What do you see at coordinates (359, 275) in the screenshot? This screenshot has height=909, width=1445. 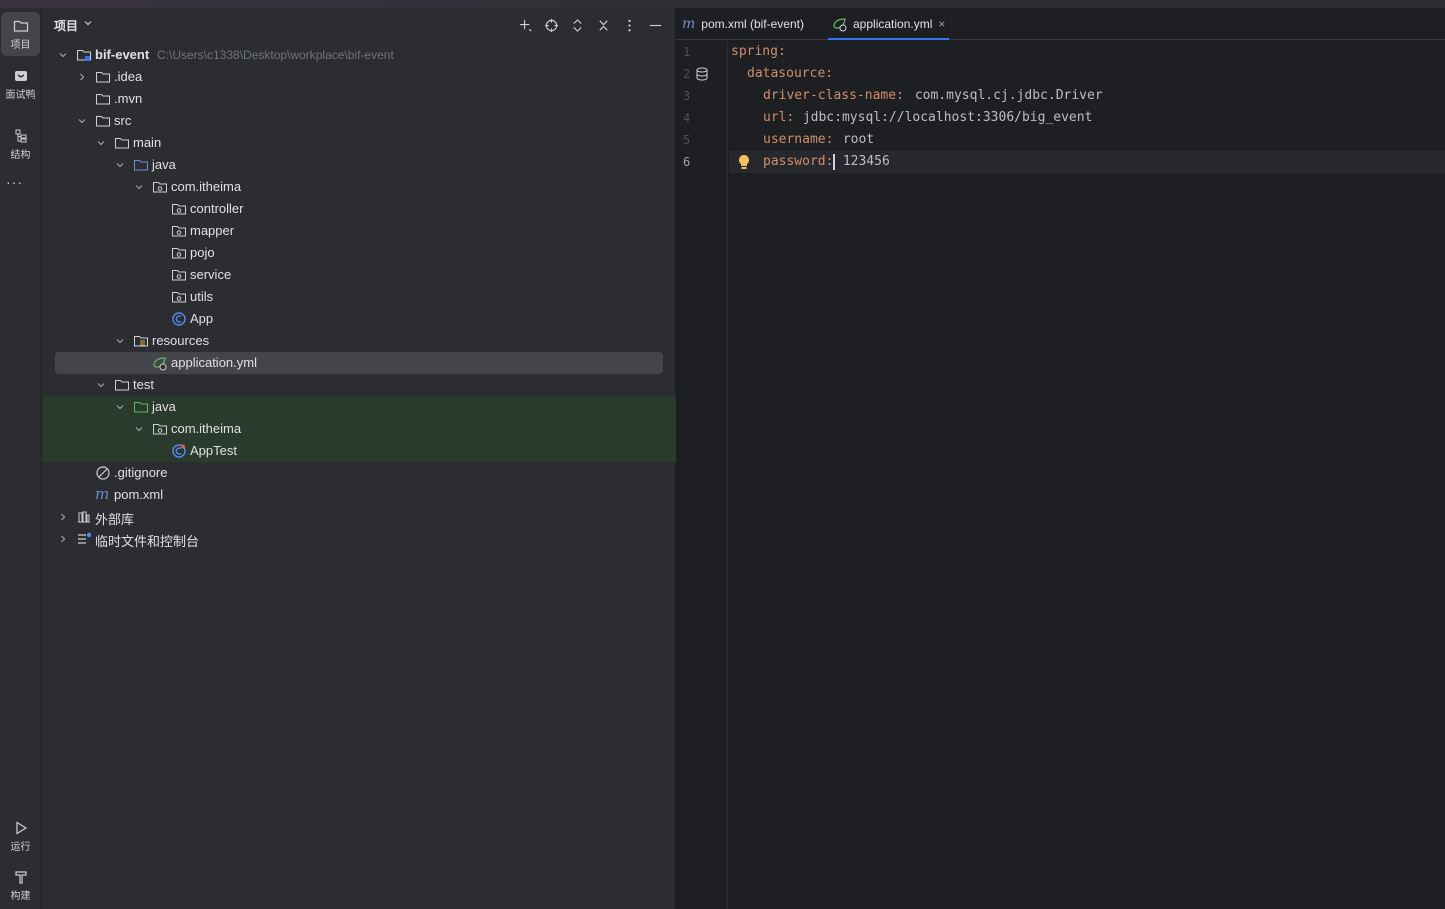 I see `tree-item: service` at bounding box center [359, 275].